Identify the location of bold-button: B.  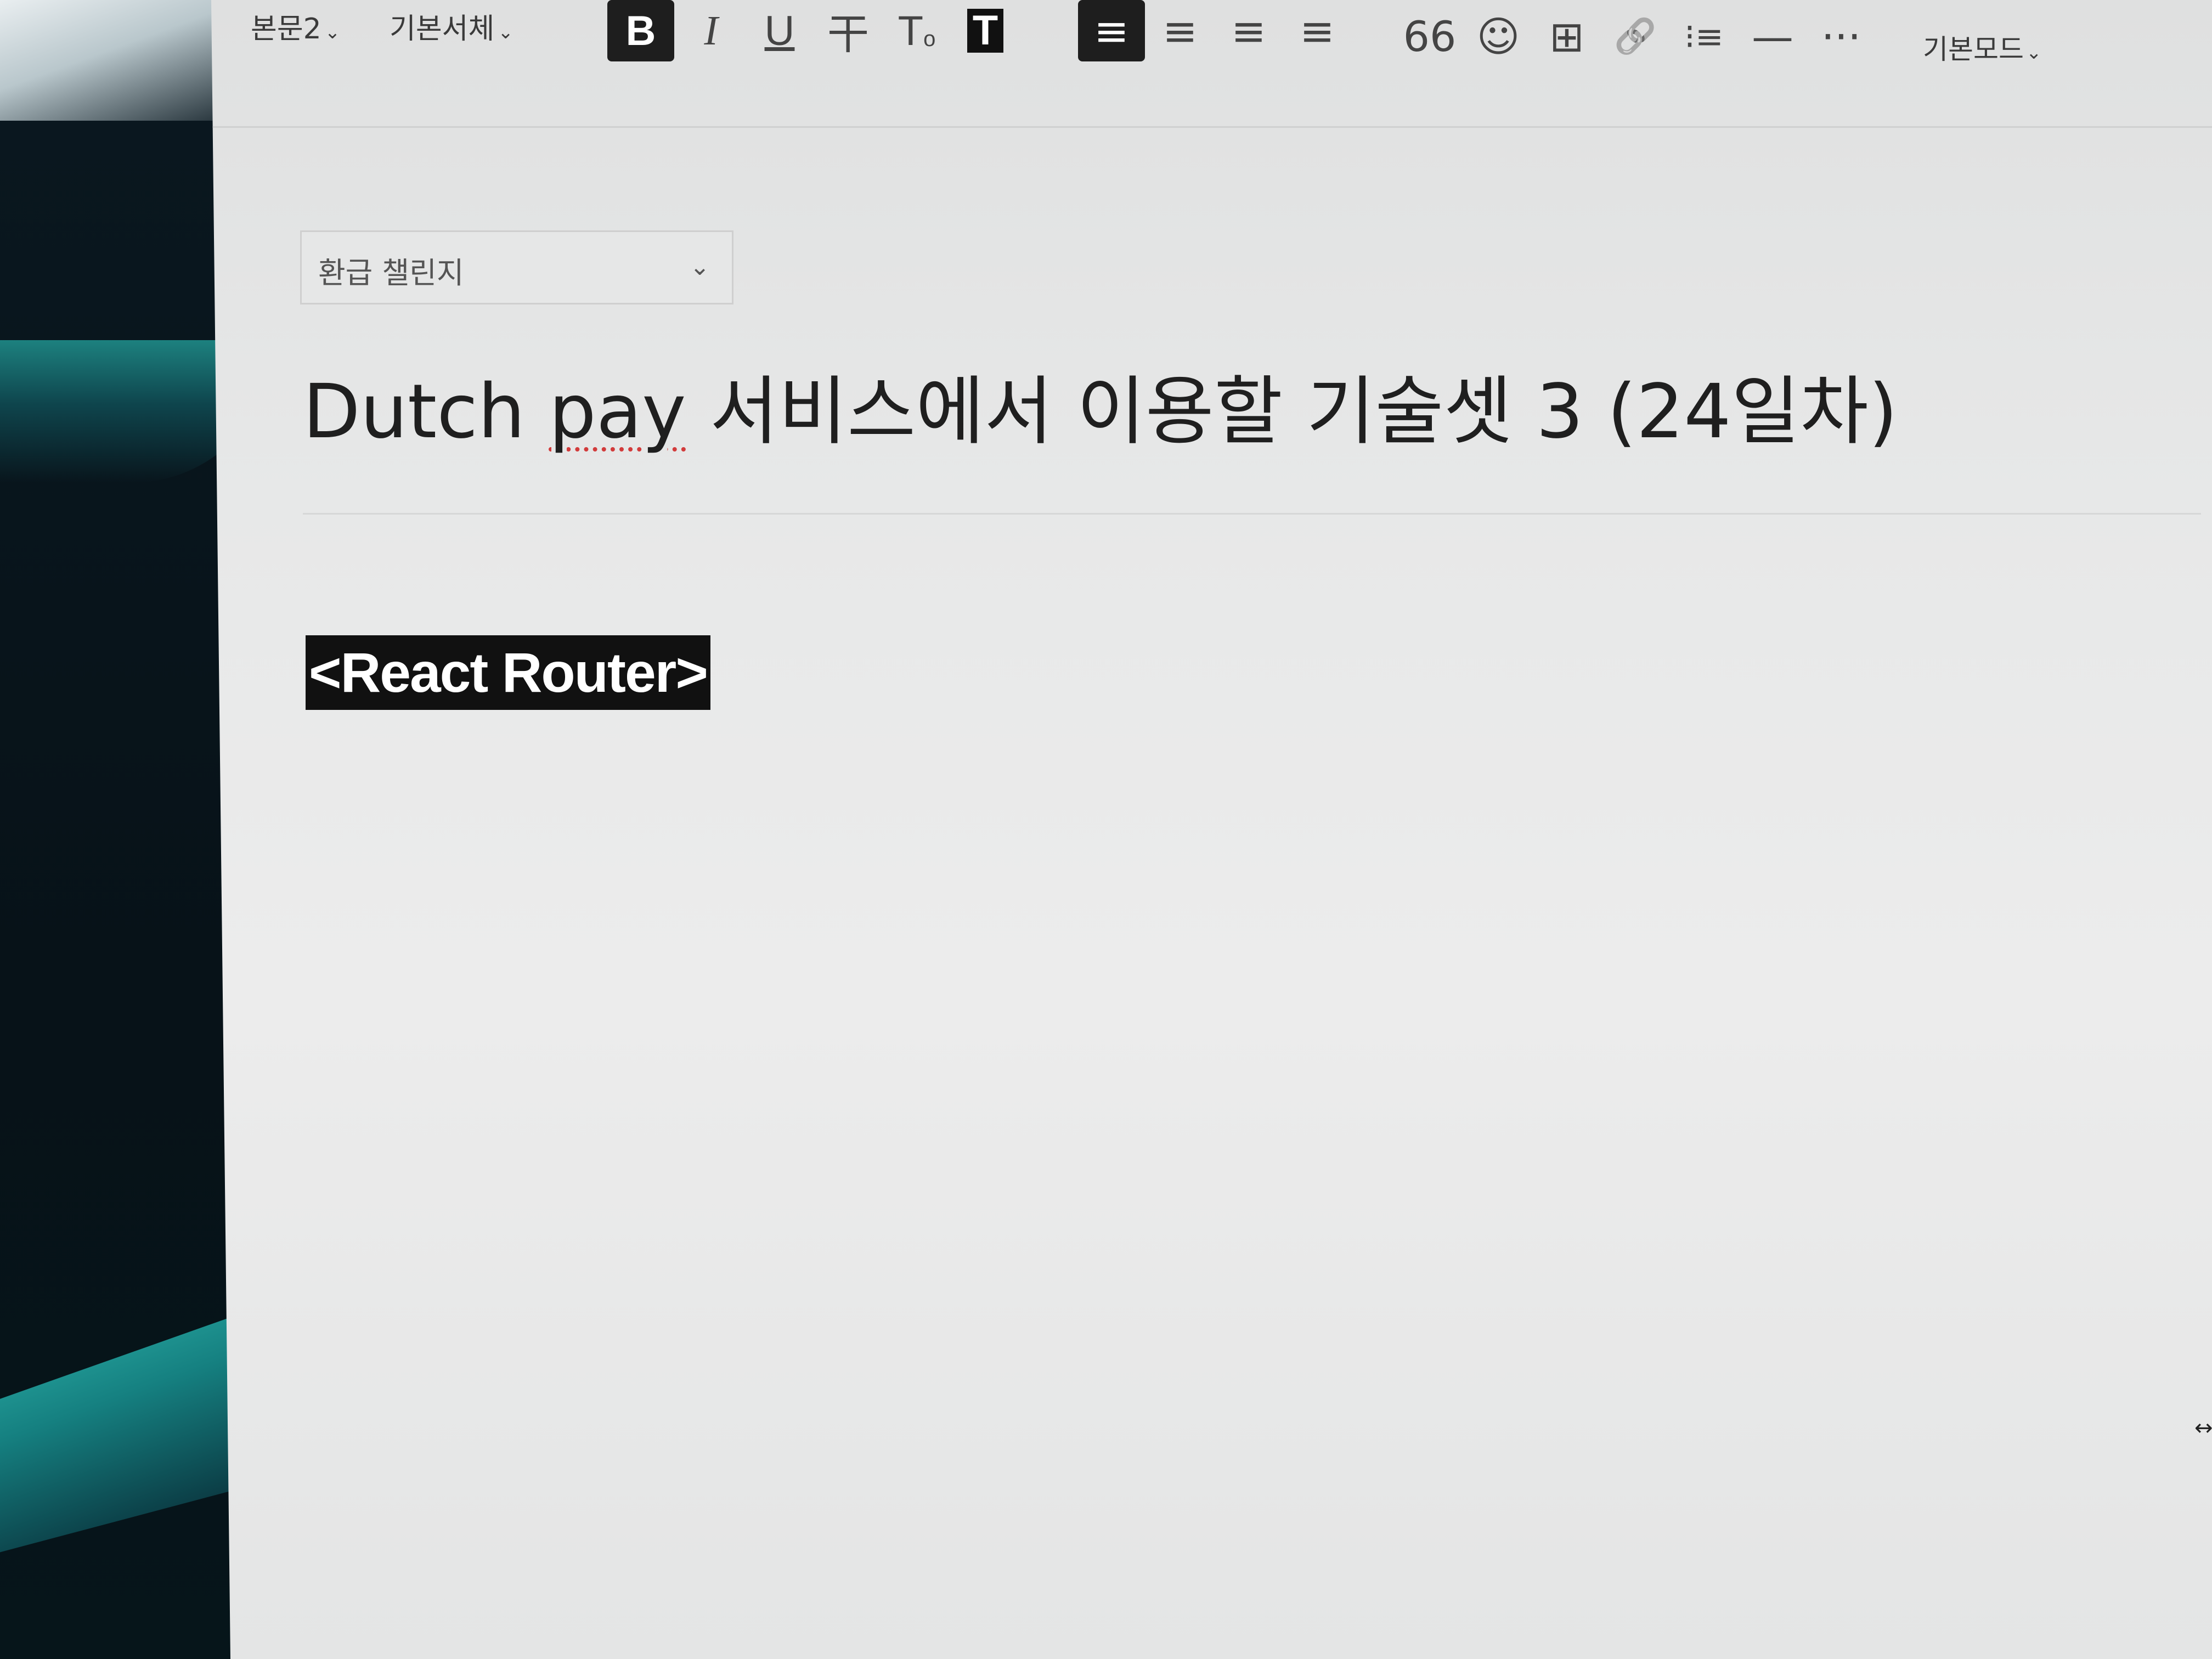
(641, 30).